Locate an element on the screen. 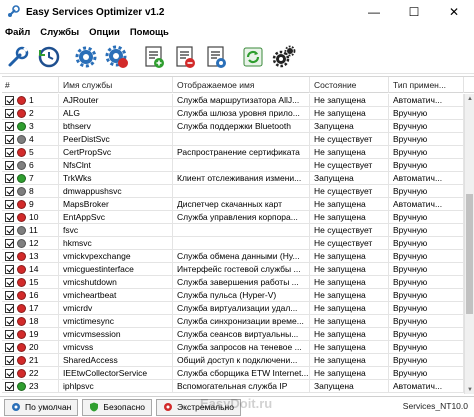 The width and height of the screenshot is (474, 417). table-row: 11 fsvc Не существует Вручную is located at coordinates (233, 230).